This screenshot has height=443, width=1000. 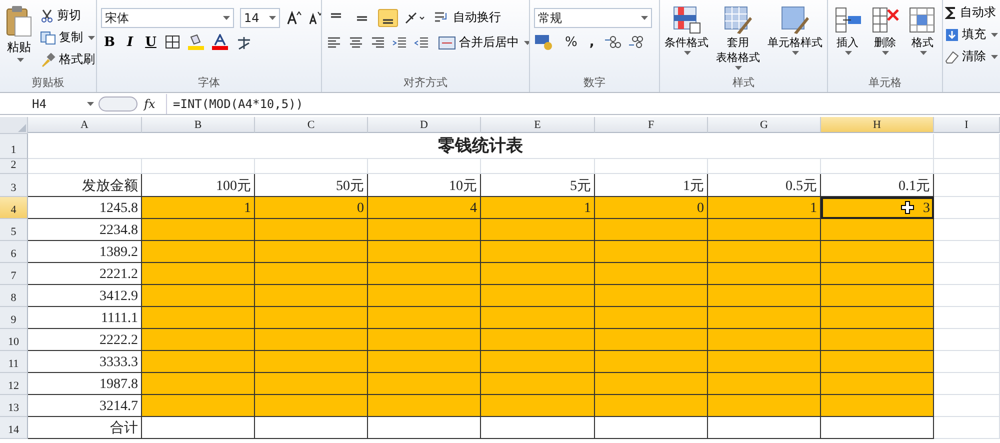 What do you see at coordinates (538, 125) in the screenshot?
I see `column-header: E` at bounding box center [538, 125].